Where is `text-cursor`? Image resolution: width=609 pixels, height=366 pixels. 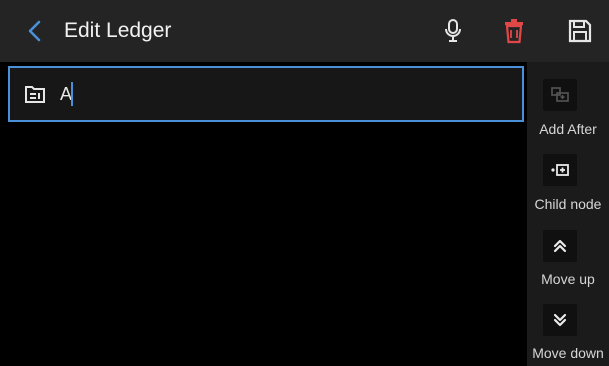 text-cursor is located at coordinates (72, 94).